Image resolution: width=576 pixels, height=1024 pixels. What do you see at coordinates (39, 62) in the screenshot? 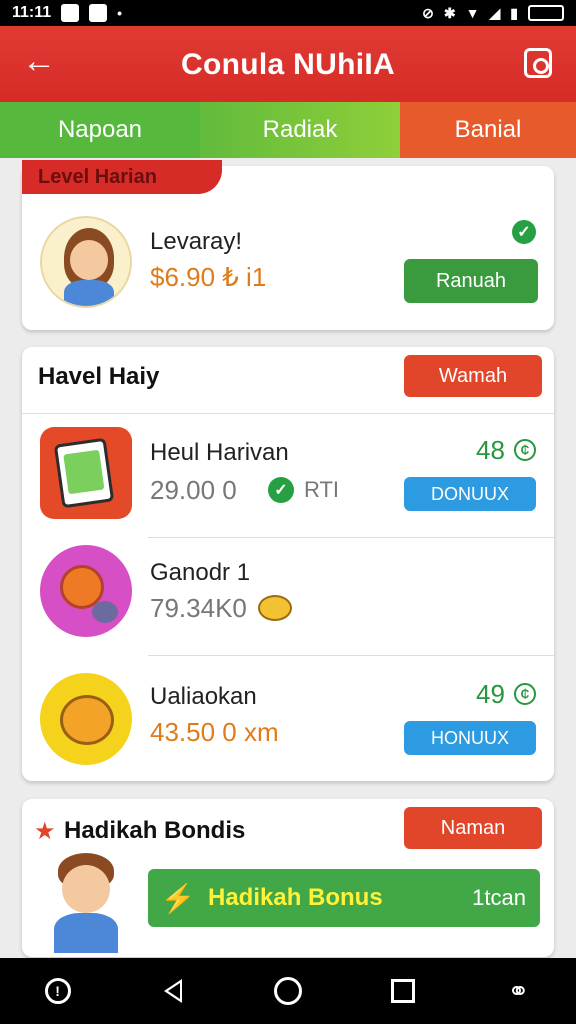
I see `back-arrow-icon: ←` at bounding box center [39, 62].